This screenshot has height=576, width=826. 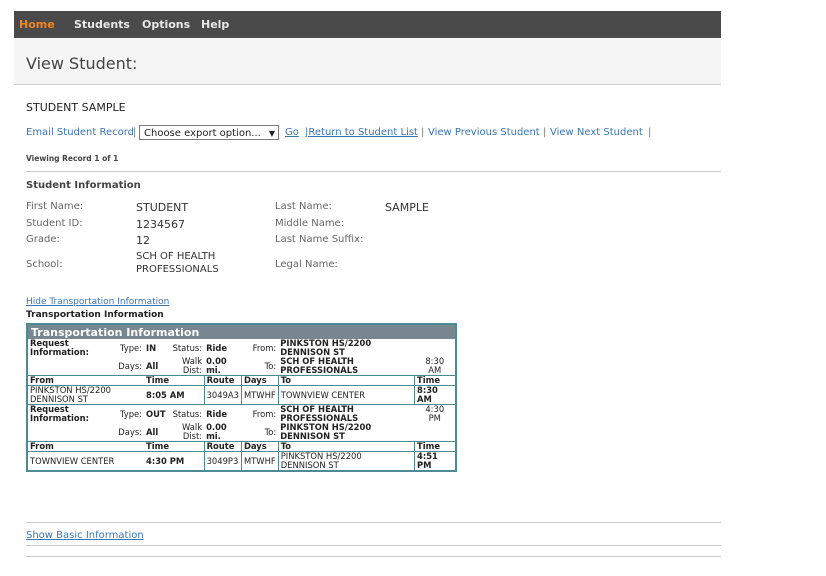 What do you see at coordinates (407, 207) in the screenshot?
I see `last-name-value: SAMPLE` at bounding box center [407, 207].